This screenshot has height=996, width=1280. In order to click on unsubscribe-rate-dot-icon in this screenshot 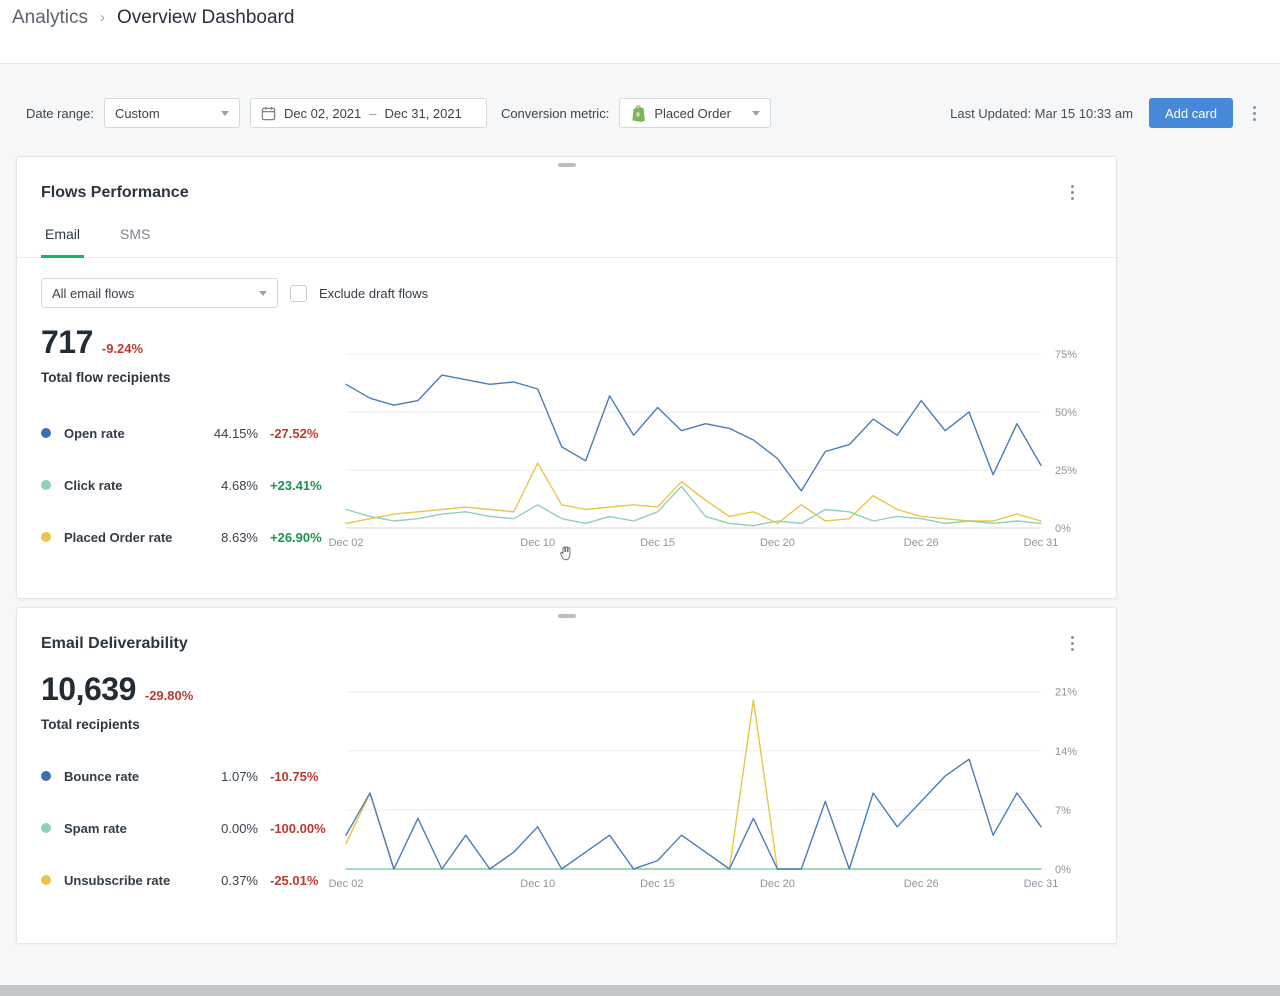, I will do `click(46, 880)`.